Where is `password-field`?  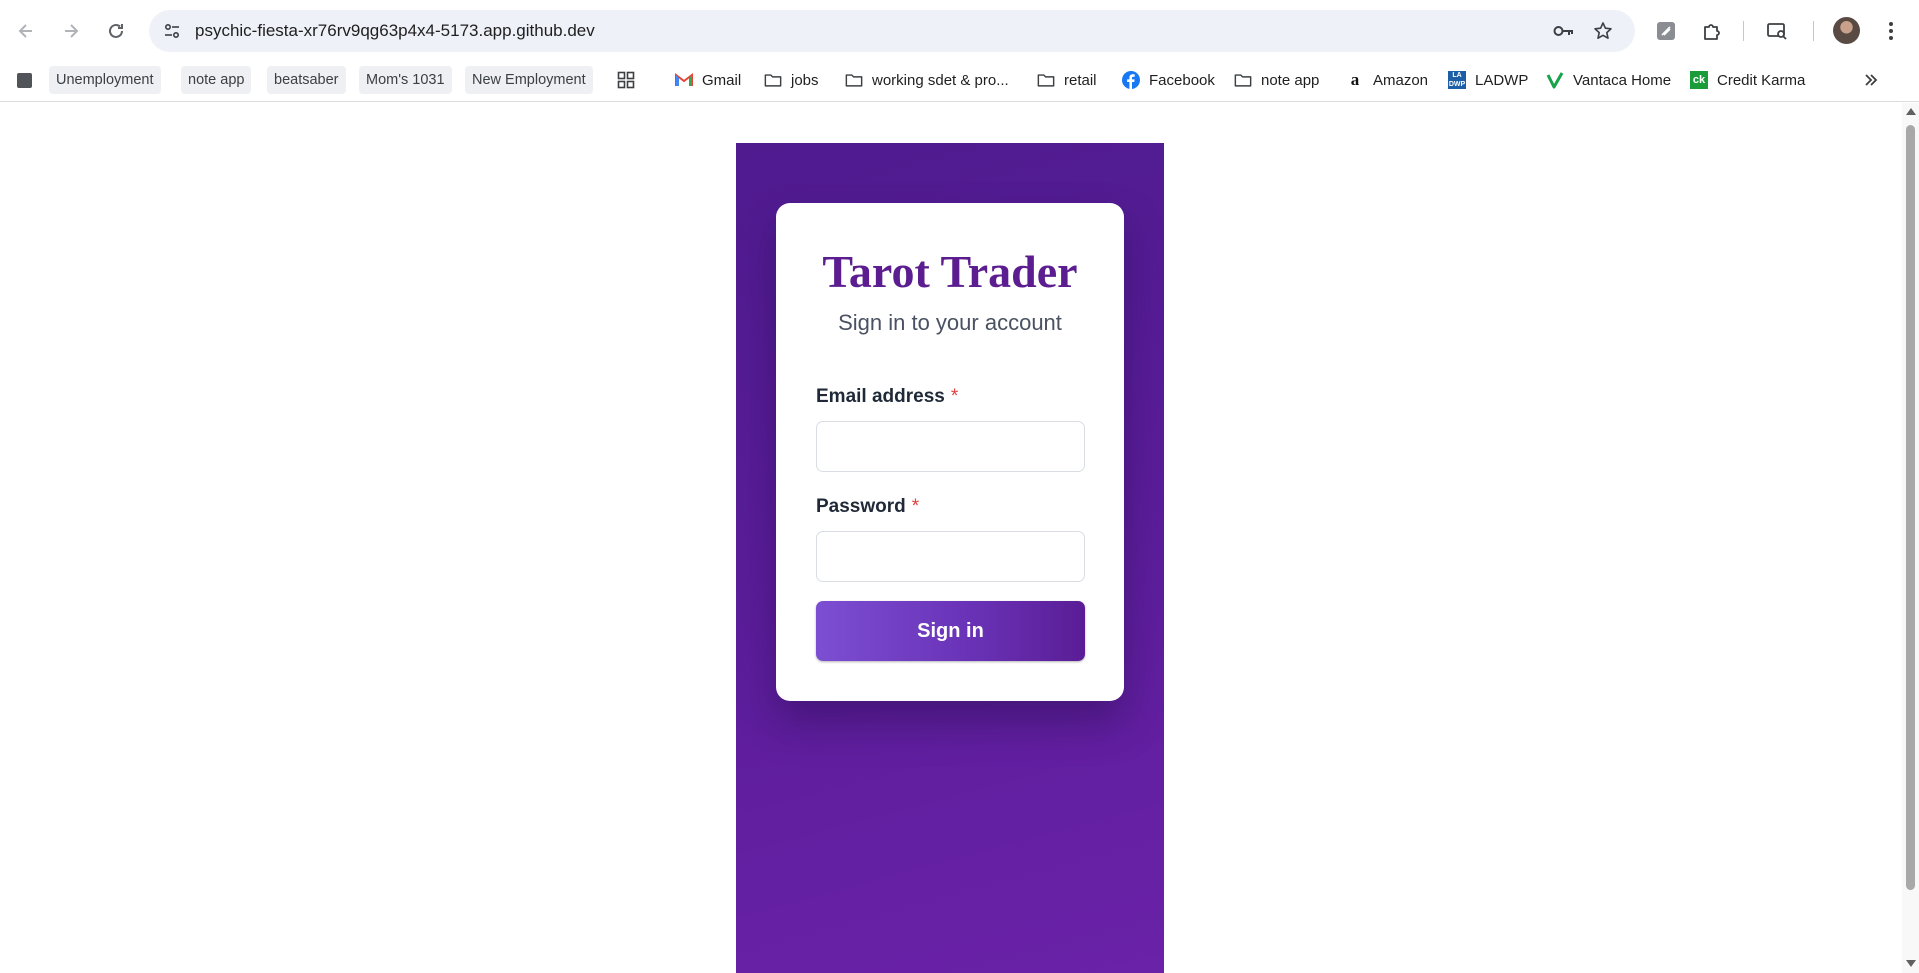
password-field is located at coordinates (950, 556).